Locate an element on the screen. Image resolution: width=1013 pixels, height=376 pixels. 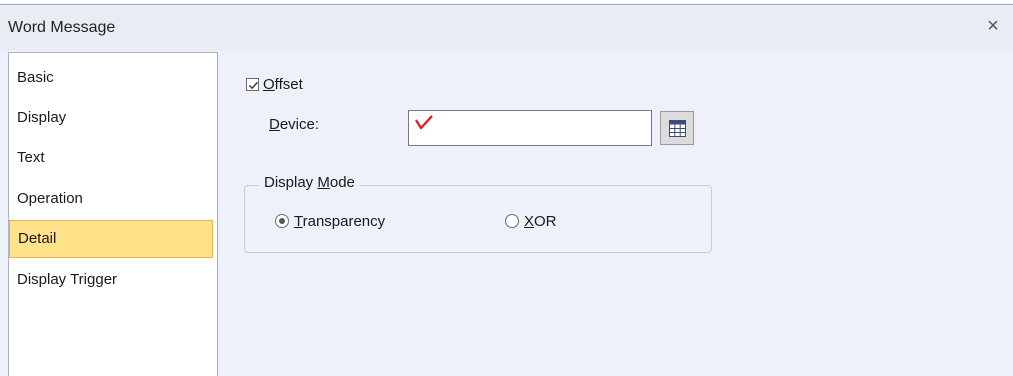
sidebar-item-detail: Detail is located at coordinates (111, 239).